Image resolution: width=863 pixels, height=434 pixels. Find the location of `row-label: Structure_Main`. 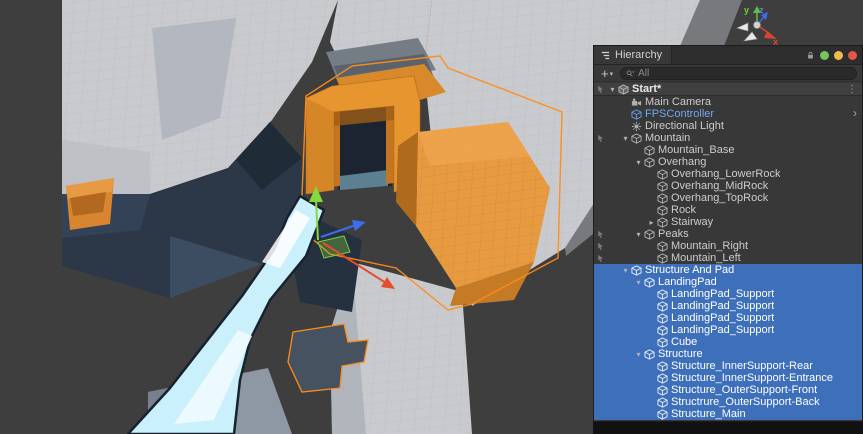

row-label: Structure_Main is located at coordinates (708, 414).